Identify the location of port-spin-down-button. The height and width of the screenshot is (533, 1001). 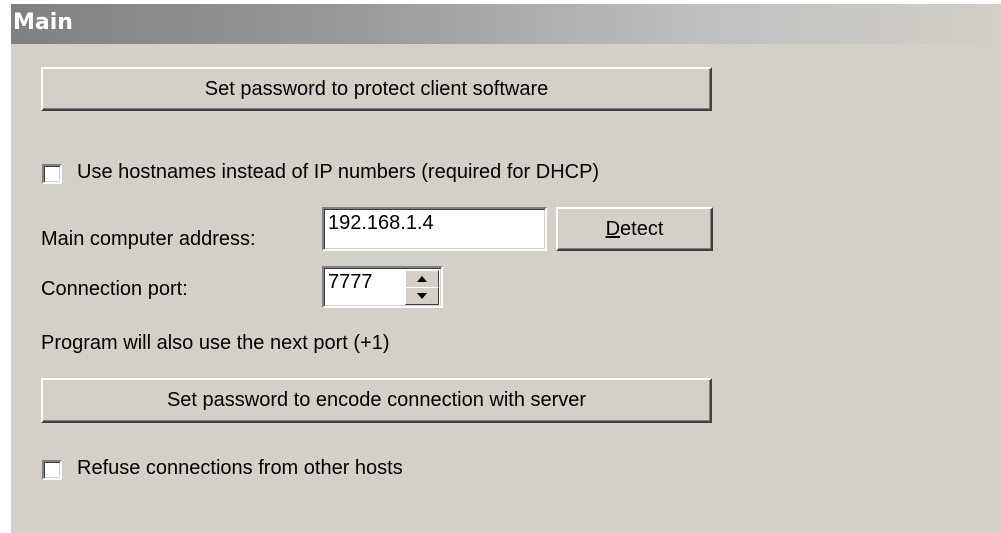
(422, 296).